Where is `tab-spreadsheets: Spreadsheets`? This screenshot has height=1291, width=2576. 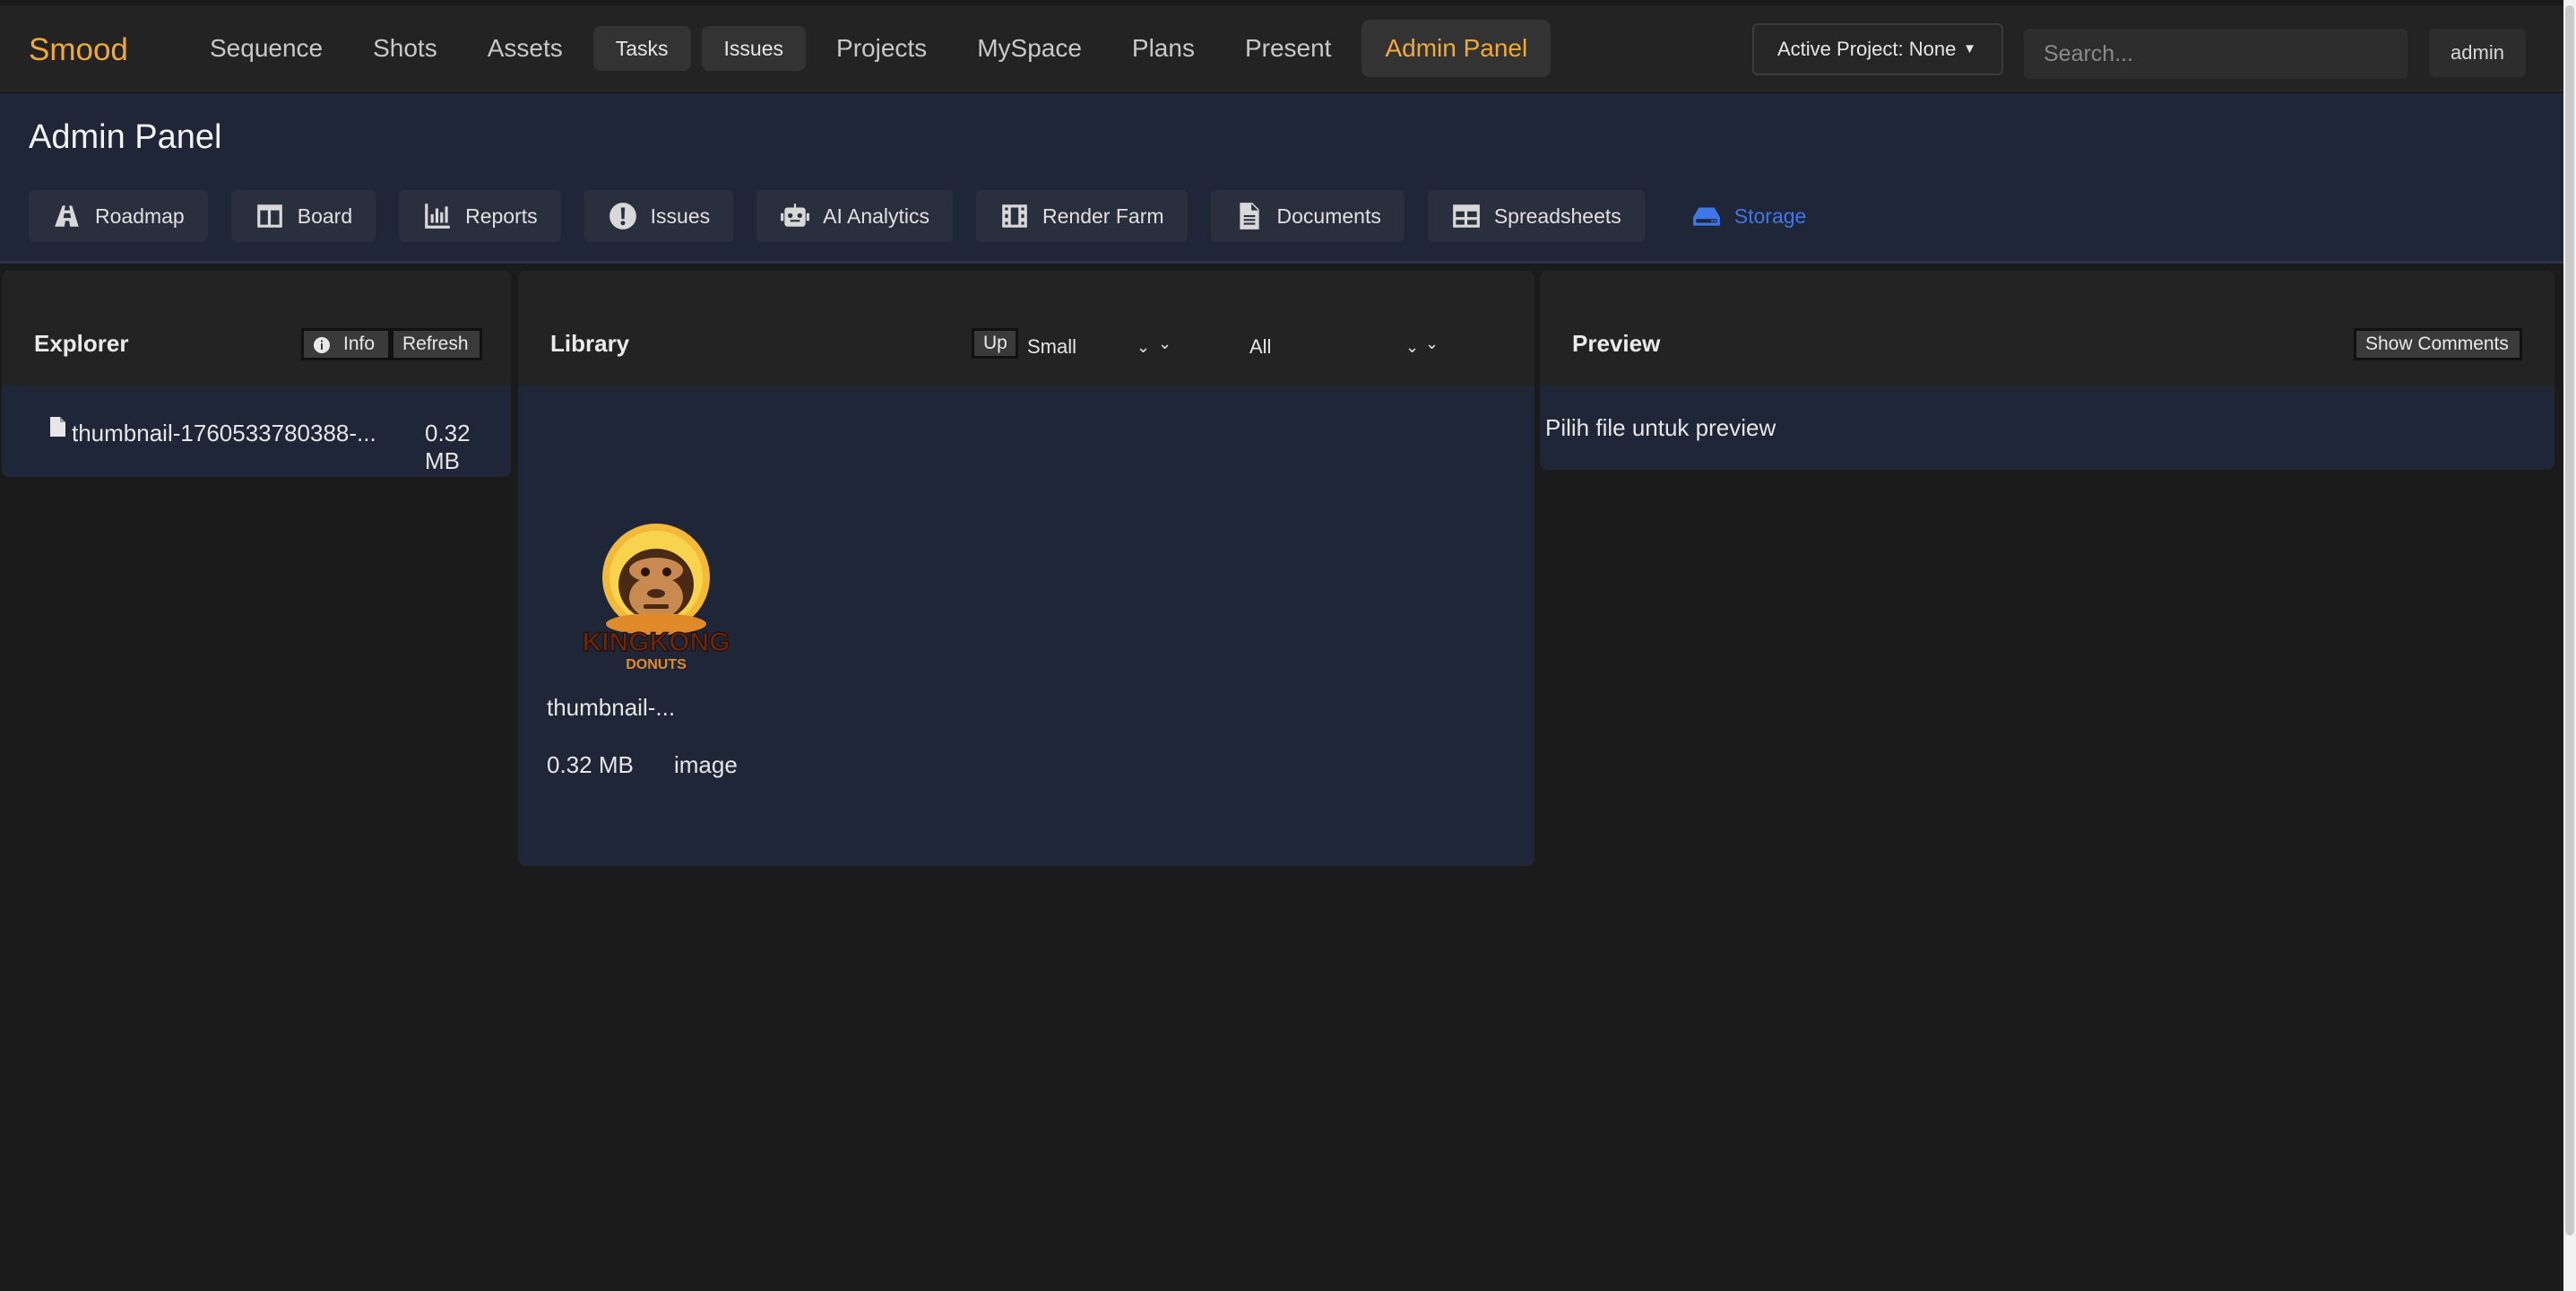
tab-spreadsheets: Spreadsheets is located at coordinates (1536, 216).